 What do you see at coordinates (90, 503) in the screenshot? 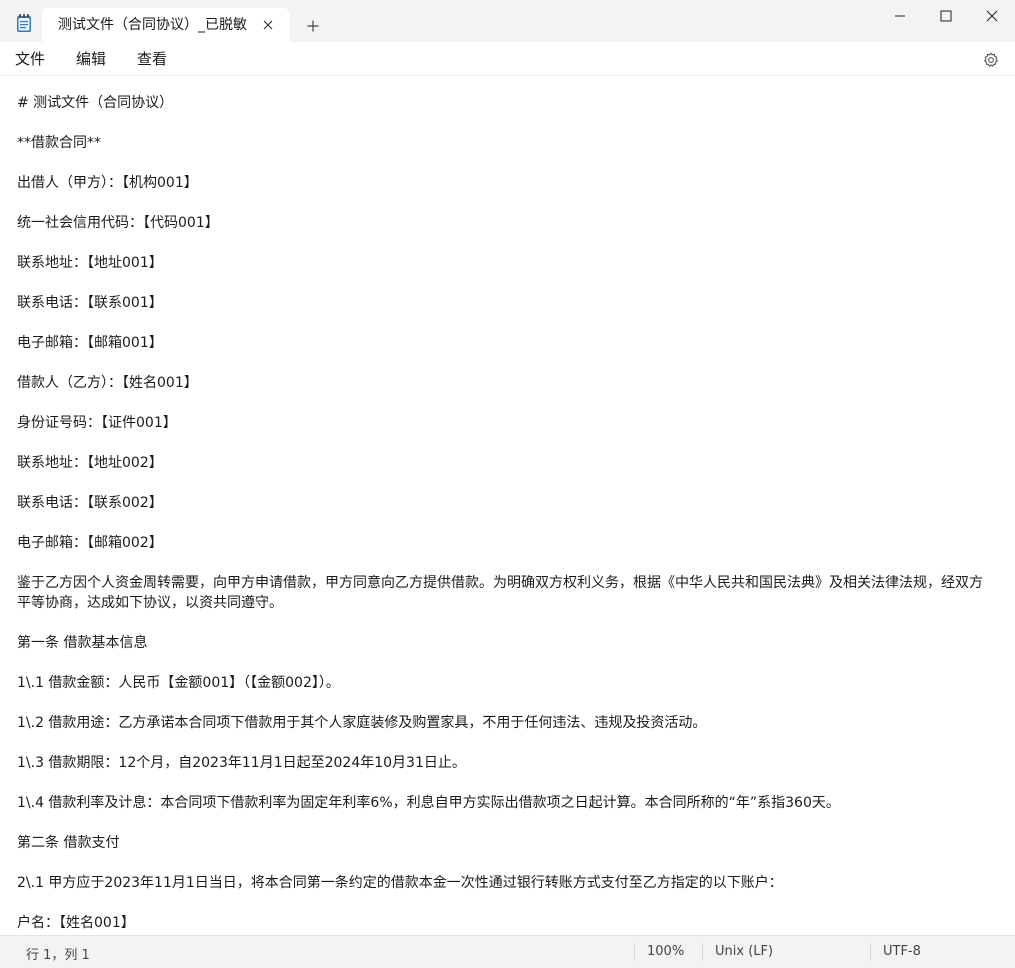
I see `text-line: 联系电话：【联系002】` at bounding box center [90, 503].